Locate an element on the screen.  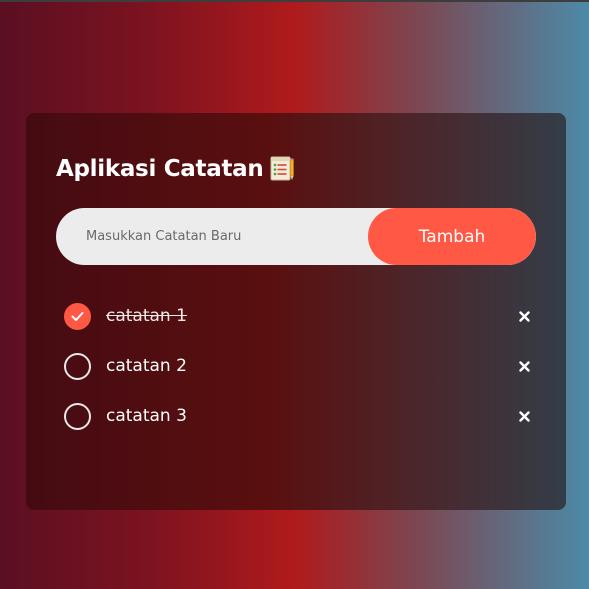
check-icon is located at coordinates (77, 316).